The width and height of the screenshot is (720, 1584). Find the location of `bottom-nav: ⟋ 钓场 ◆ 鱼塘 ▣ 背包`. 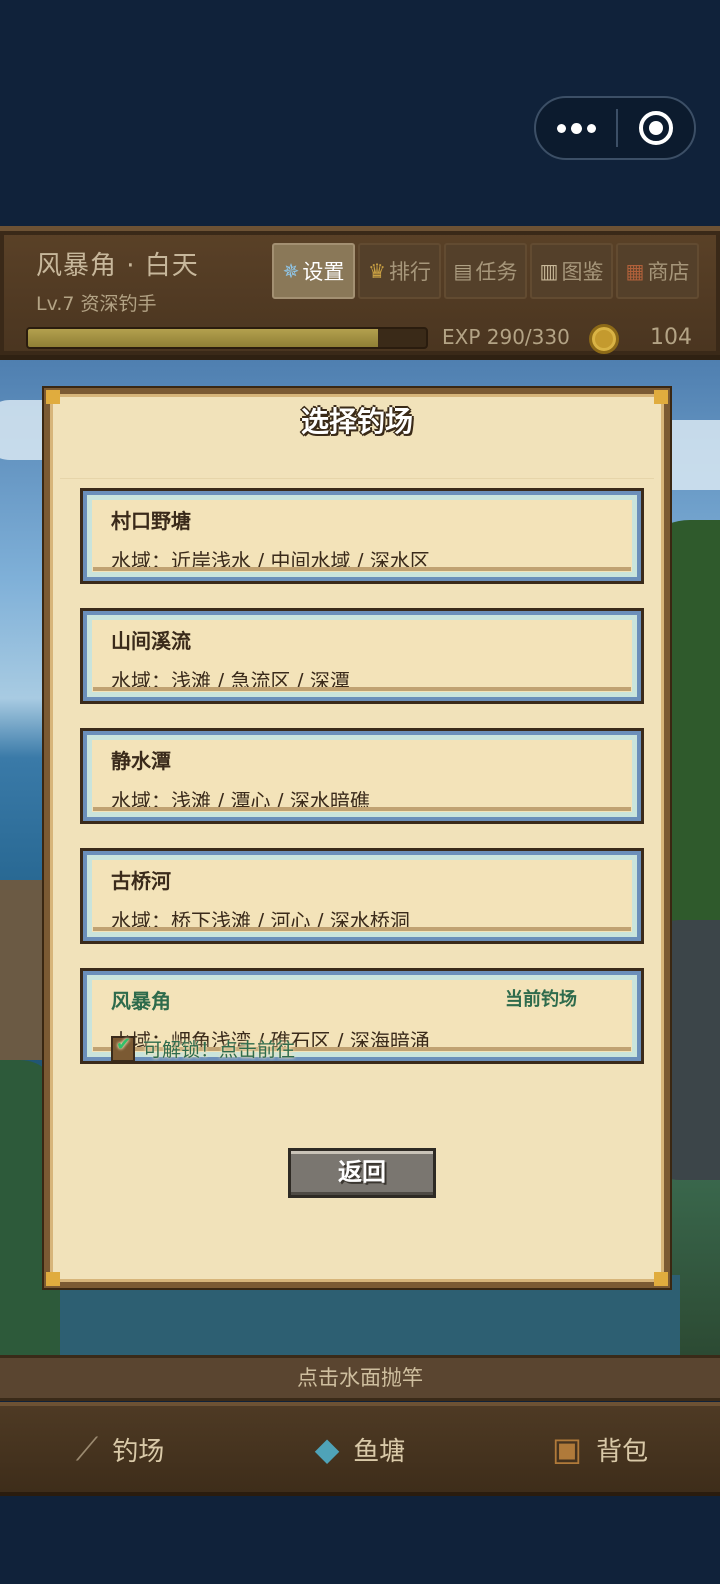

bottom-nav: ⟋ 钓场 ◆ 鱼塘 ▣ 背包 is located at coordinates (360, 1449).